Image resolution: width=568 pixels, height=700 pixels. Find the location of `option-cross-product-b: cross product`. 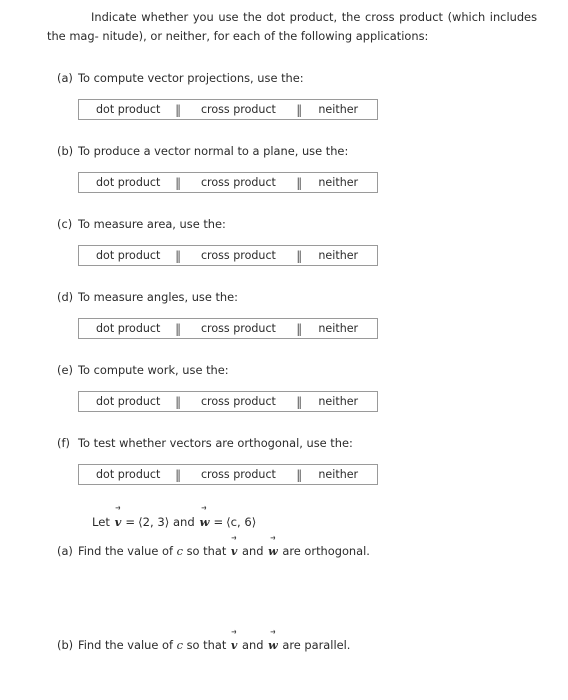

option-cross-product-b: cross product is located at coordinates (238, 182).